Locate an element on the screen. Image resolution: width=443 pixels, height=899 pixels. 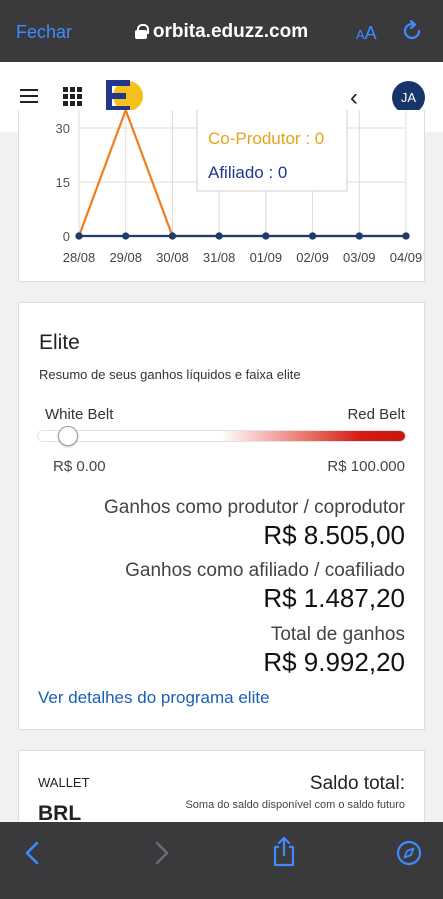
x-tick-label: 03/09 is located at coordinates (359, 257).